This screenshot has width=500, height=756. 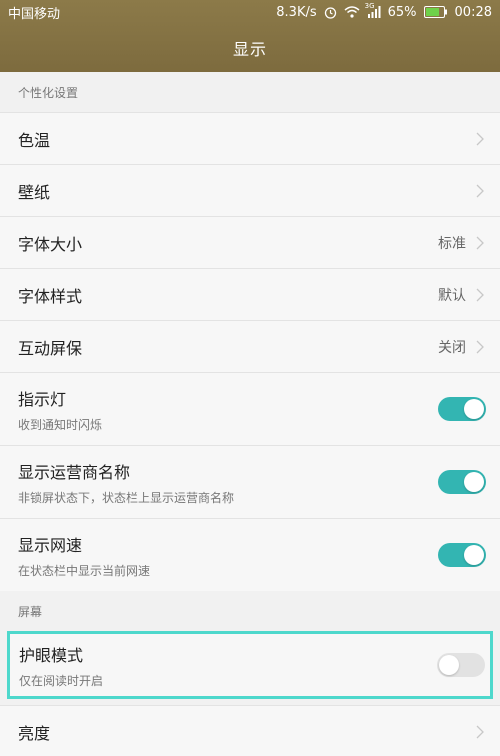 What do you see at coordinates (42, 399) in the screenshot?
I see `setting-label: 指示灯` at bounding box center [42, 399].